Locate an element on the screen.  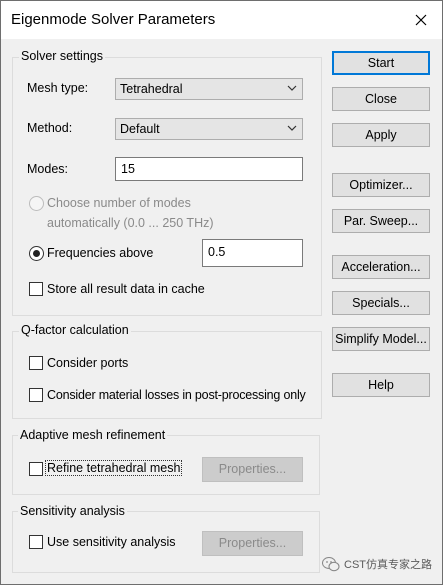
window-title: Eigenmode Solver Parameters is located at coordinates (113, 19).